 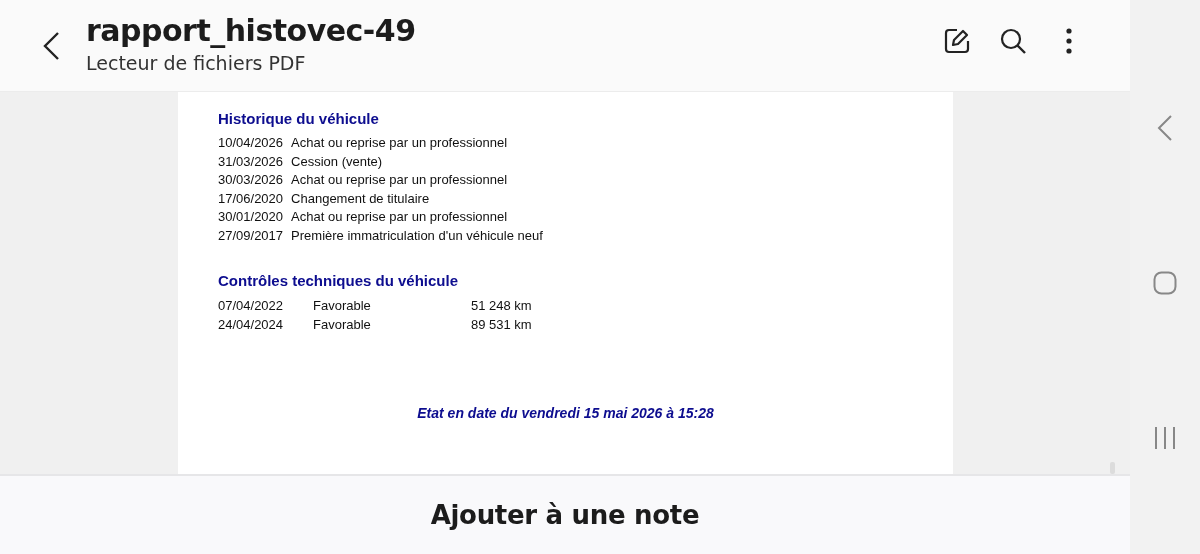 What do you see at coordinates (299, 118) in the screenshot?
I see `section-heading: Historique du véhicule` at bounding box center [299, 118].